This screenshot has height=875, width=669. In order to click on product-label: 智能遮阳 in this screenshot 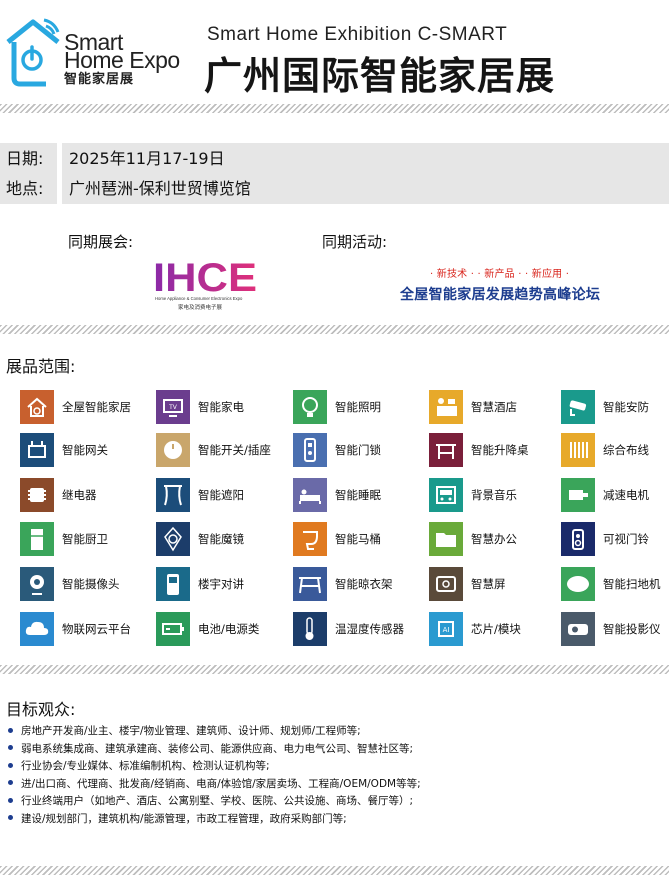, I will do `click(221, 495)`.